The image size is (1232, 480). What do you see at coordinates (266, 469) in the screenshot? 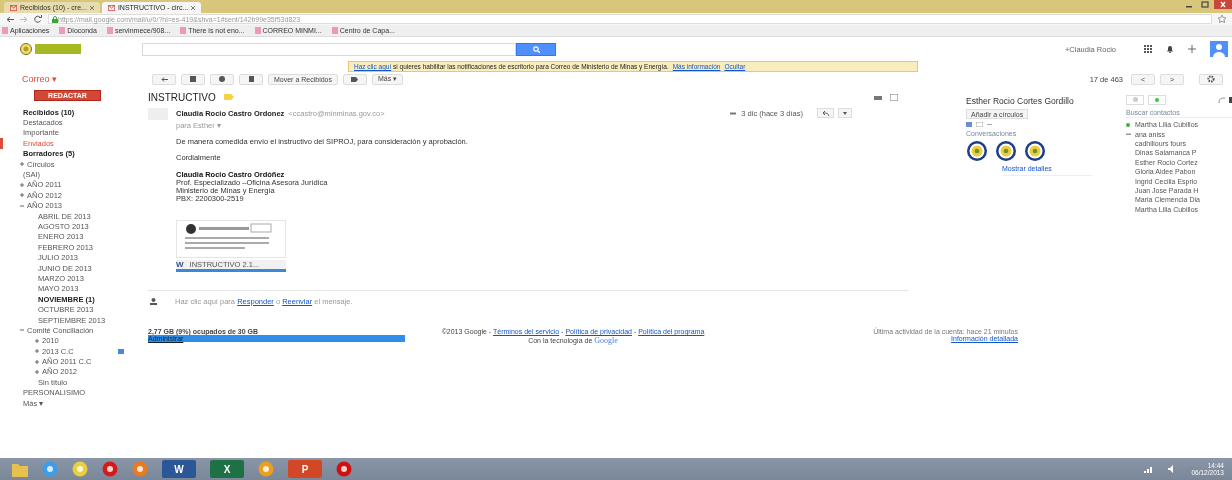
I see `app-icon` at bounding box center [266, 469].